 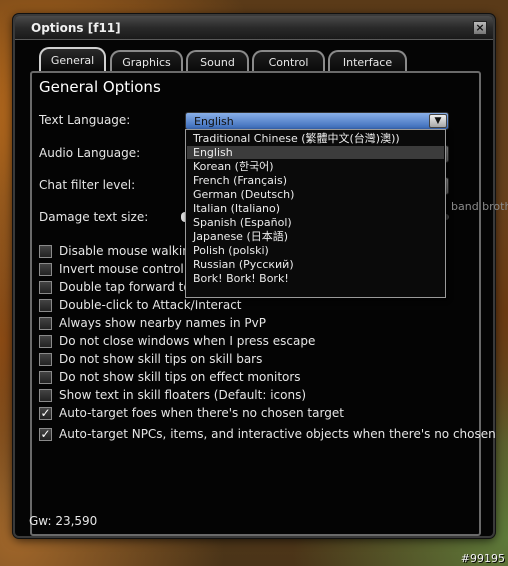 What do you see at coordinates (94, 217) in the screenshot?
I see `damage-text-label: Damage text size:` at bounding box center [94, 217].